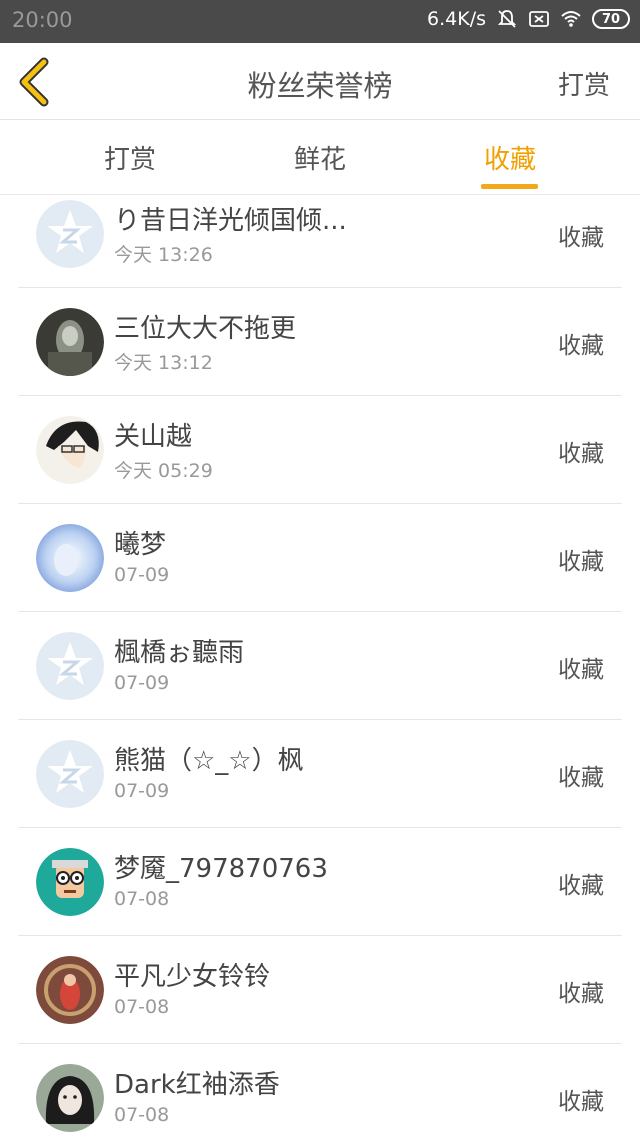 The width and height of the screenshot is (640, 1138). Describe the element at coordinates (320, 990) in the screenshot. I see `list-item: 平凡少女铃铃 07-08 收藏` at that location.